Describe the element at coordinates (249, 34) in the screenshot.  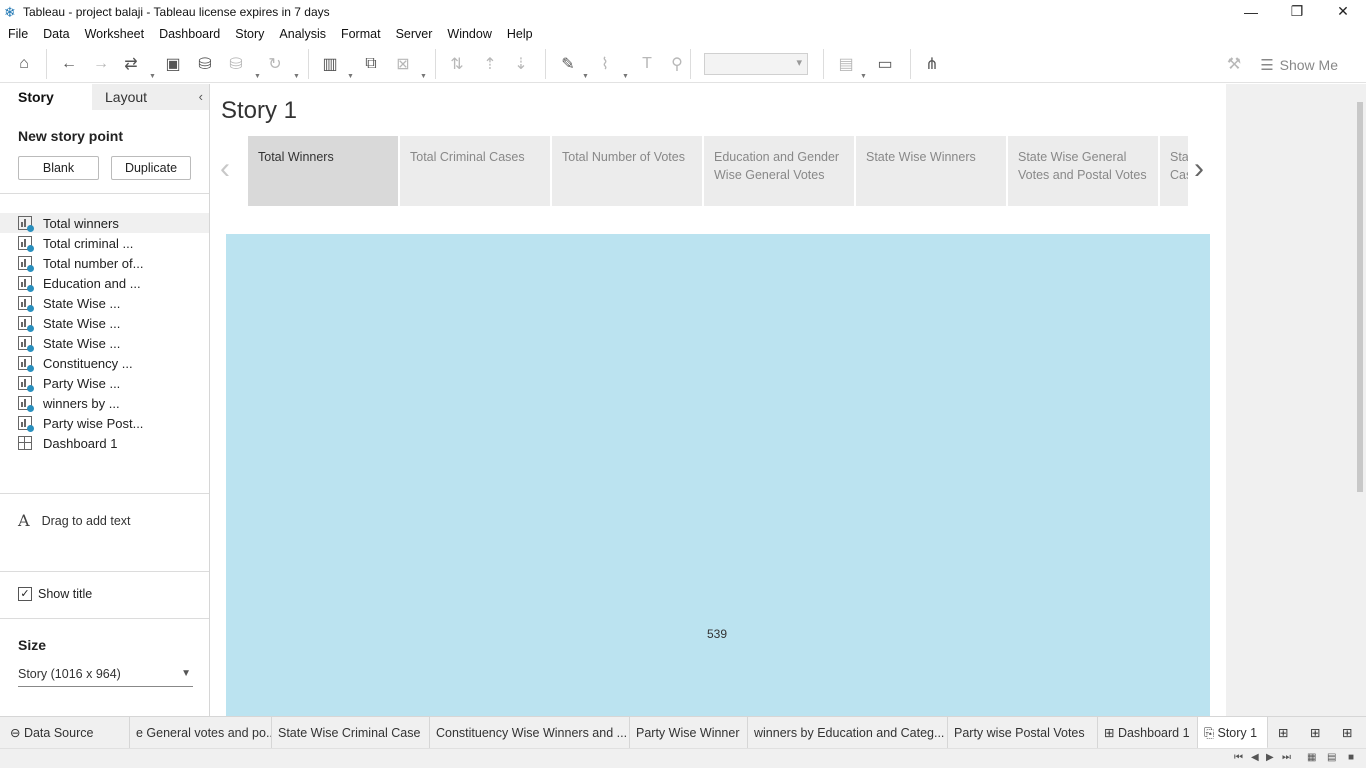
I see `menu-story: Story` at that location.